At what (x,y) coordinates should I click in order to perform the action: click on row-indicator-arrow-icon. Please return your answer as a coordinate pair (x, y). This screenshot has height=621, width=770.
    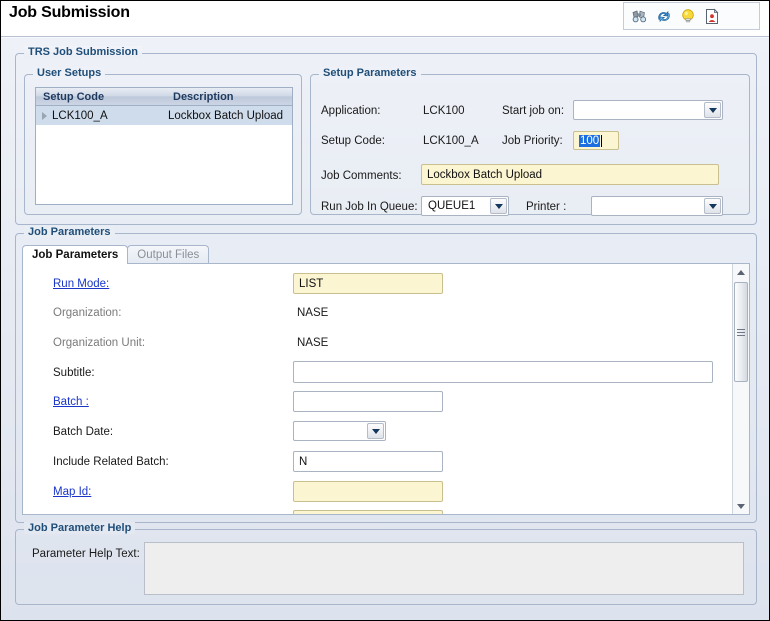
    Looking at the image, I should click on (44, 115).